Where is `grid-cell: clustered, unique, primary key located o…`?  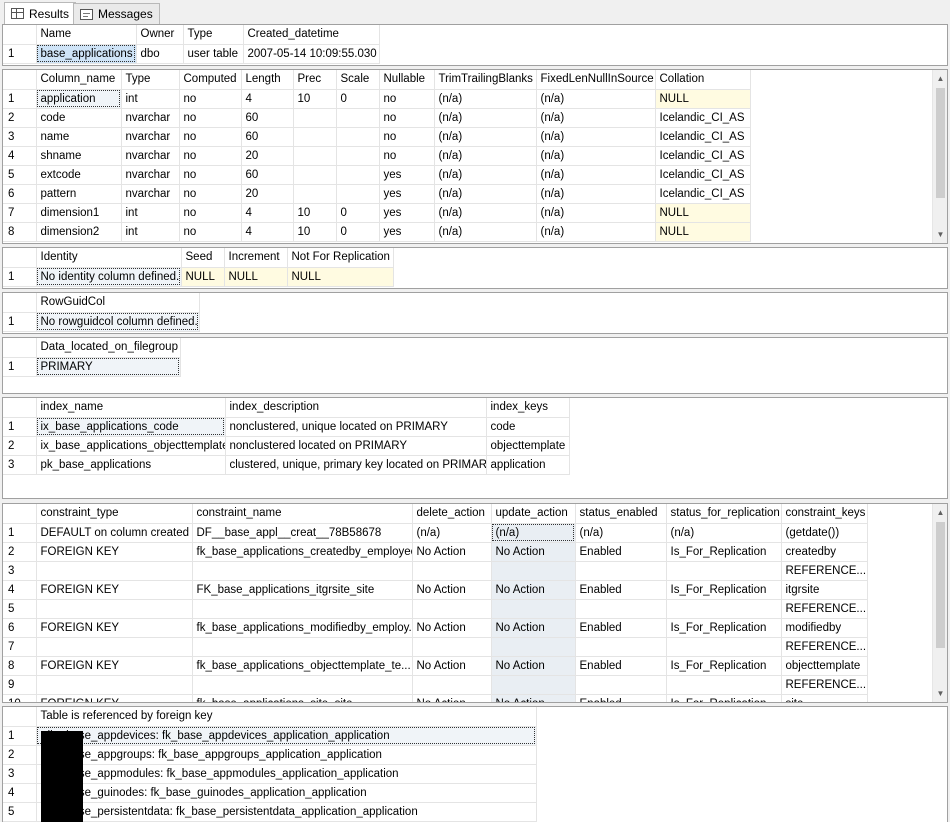 grid-cell: clustered, unique, primary key located o… is located at coordinates (356, 465).